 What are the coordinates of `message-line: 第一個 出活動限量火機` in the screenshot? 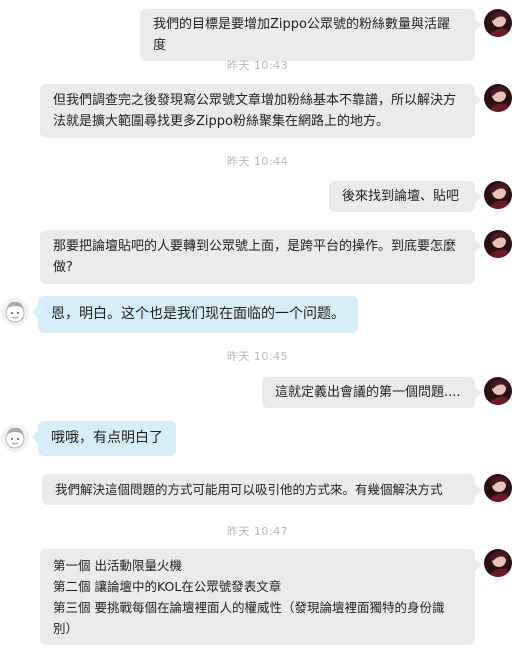 It's located at (117, 565).